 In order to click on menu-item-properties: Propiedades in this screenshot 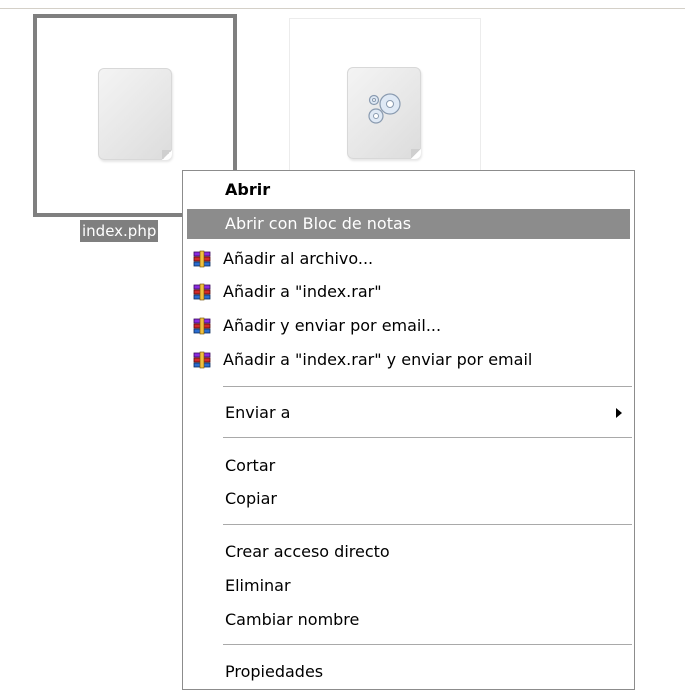, I will do `click(408, 672)`.